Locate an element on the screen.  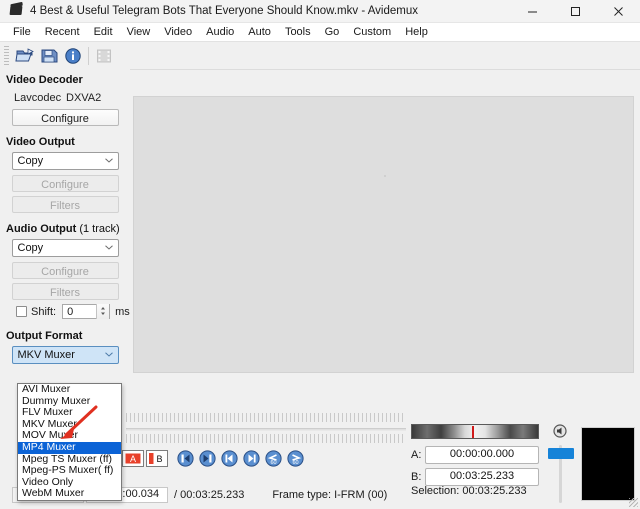
menu-auto: Auto is located at coordinates (259, 32).